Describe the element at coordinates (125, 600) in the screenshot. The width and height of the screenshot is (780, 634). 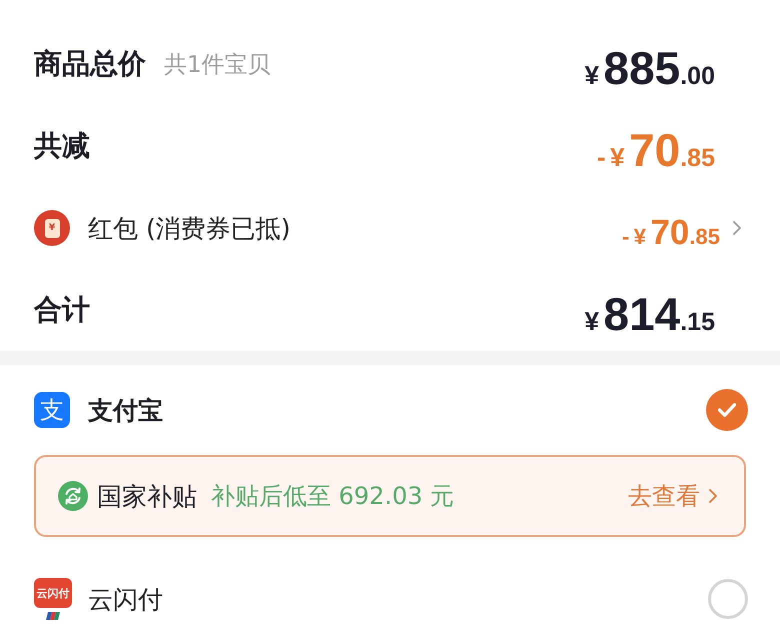
I see `payment-name: 云闪付` at that location.